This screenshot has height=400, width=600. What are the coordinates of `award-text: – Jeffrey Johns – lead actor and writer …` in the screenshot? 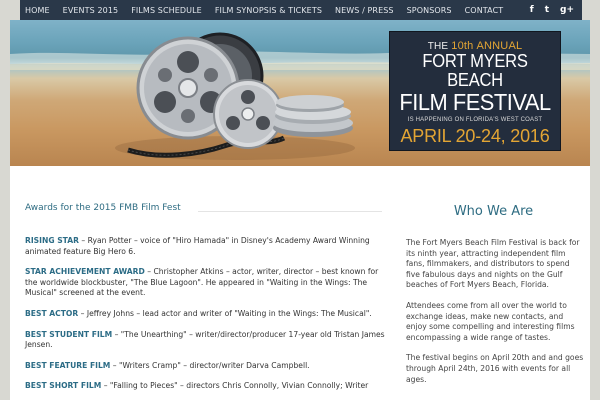 It's located at (225, 313).